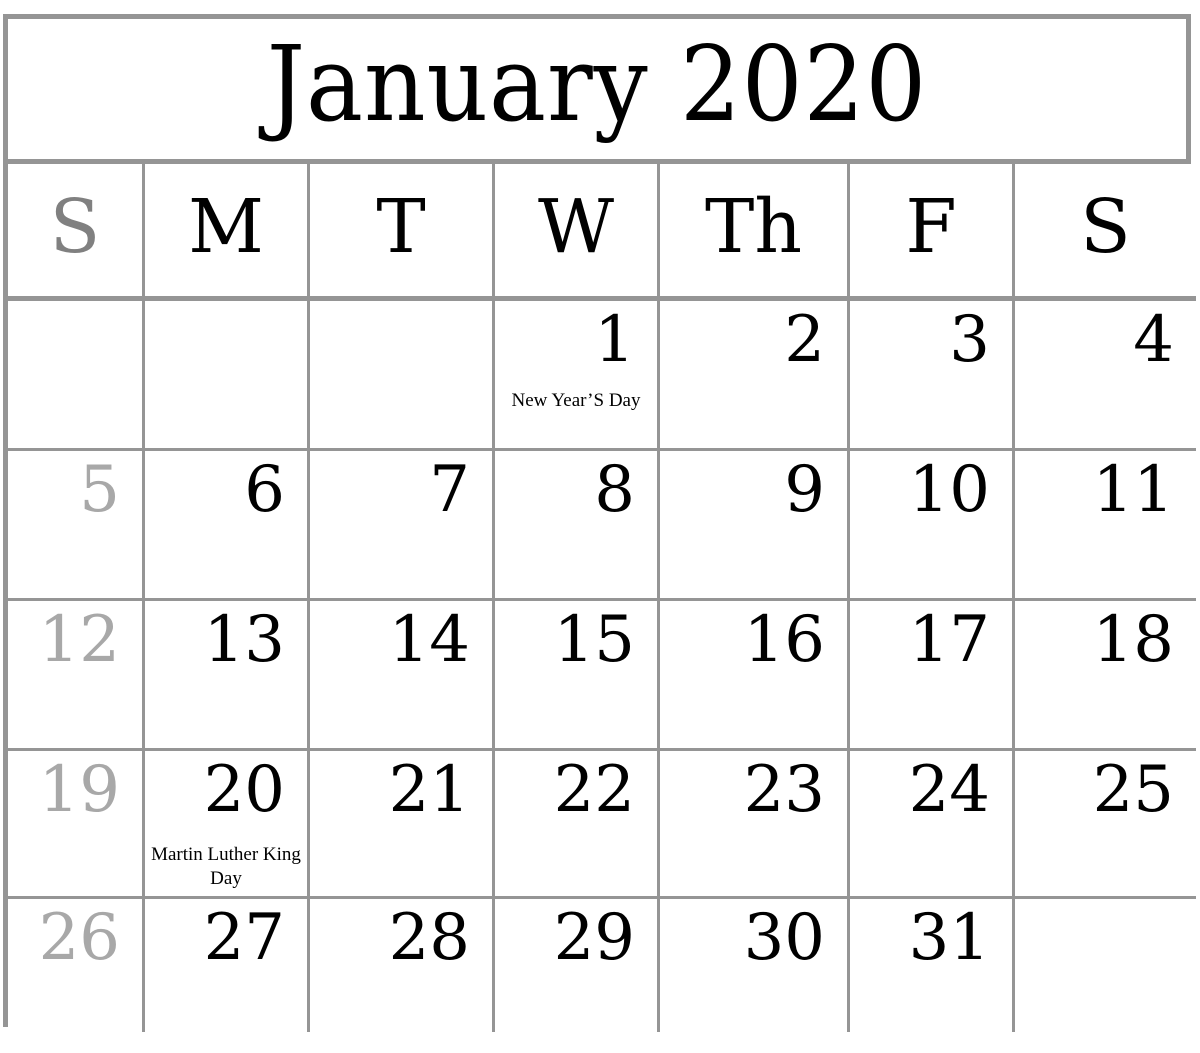 This screenshot has height=1053, width=1200. I want to click on day-cell-19: 19, so click(76, 825).